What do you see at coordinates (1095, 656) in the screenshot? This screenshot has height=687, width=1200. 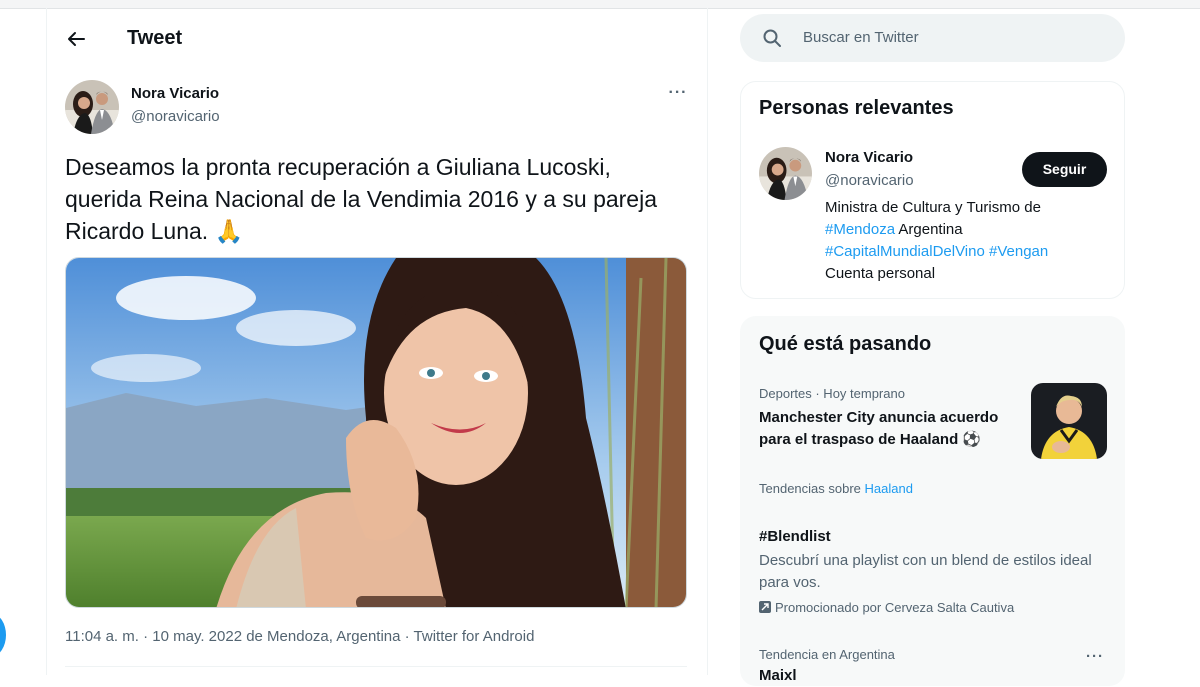 I see `trend-more-button: ···` at bounding box center [1095, 656].